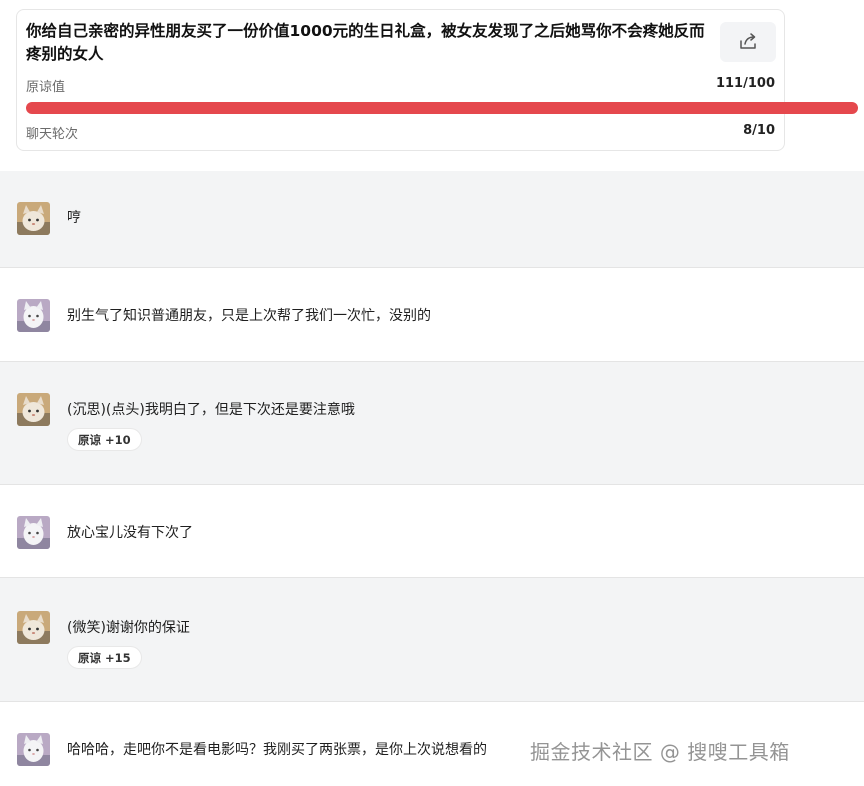 This screenshot has width=864, height=786. I want to click on message-row: 放心宝儿没有下次了, so click(432, 531).